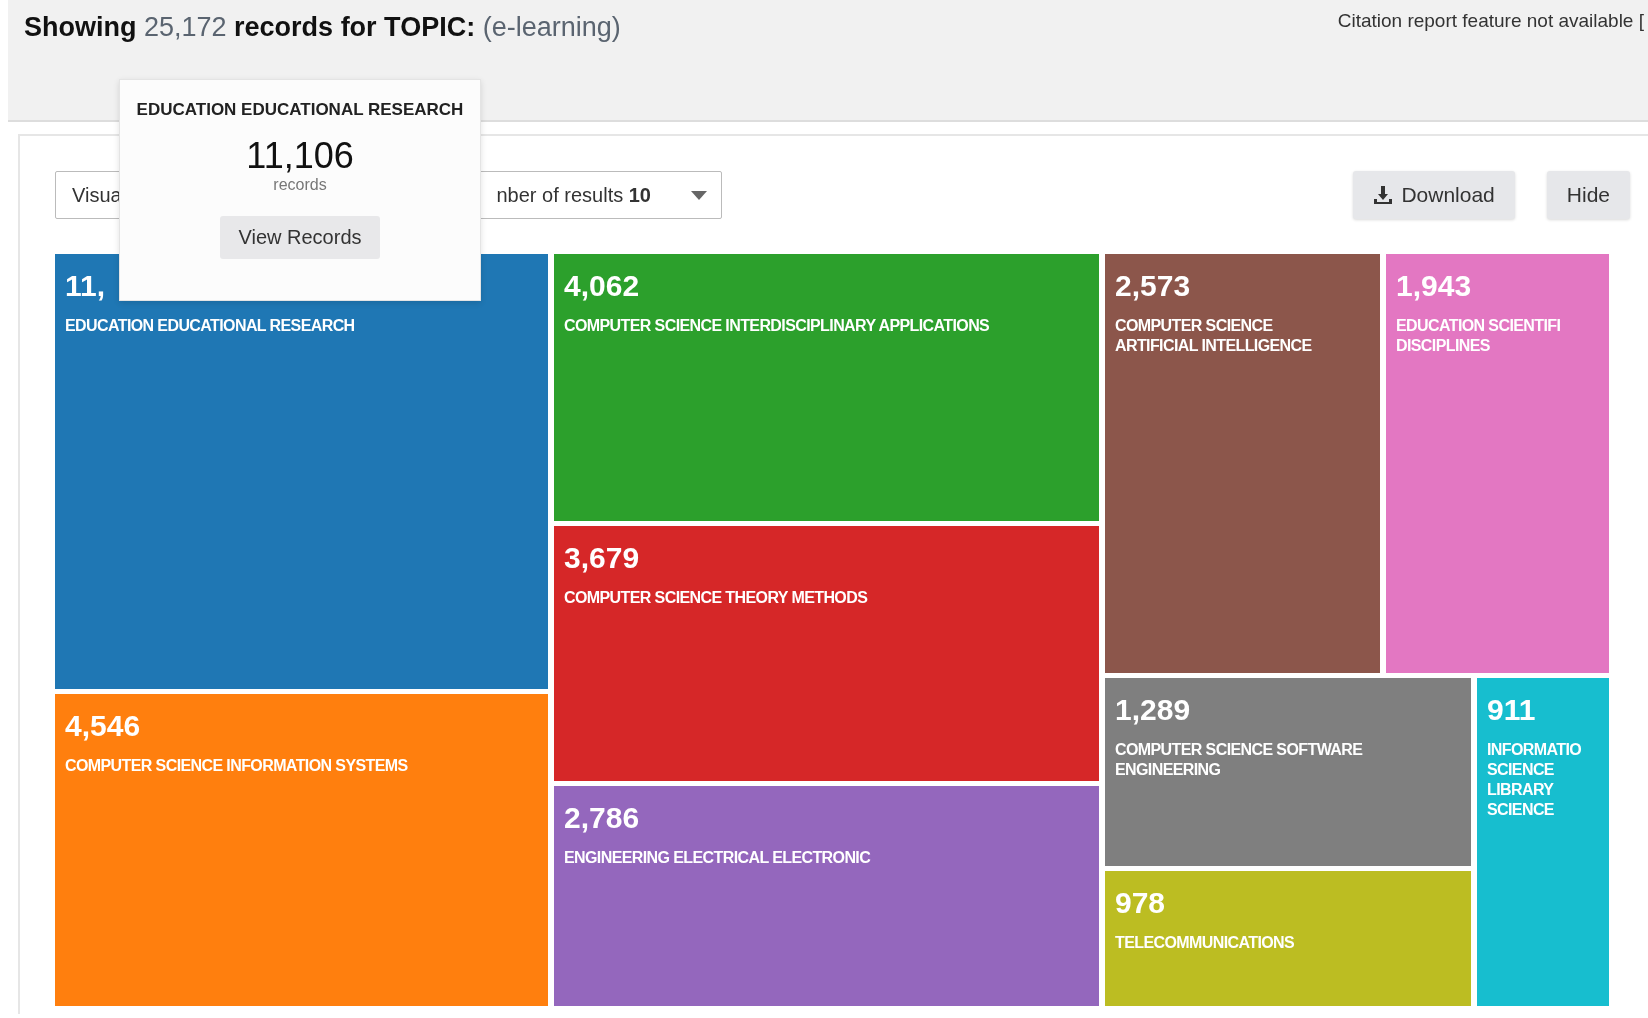 The width and height of the screenshot is (1648, 1018). I want to click on results-heading: Showing 25,172 records for TOPIC: (e-learning), so click(322, 27).